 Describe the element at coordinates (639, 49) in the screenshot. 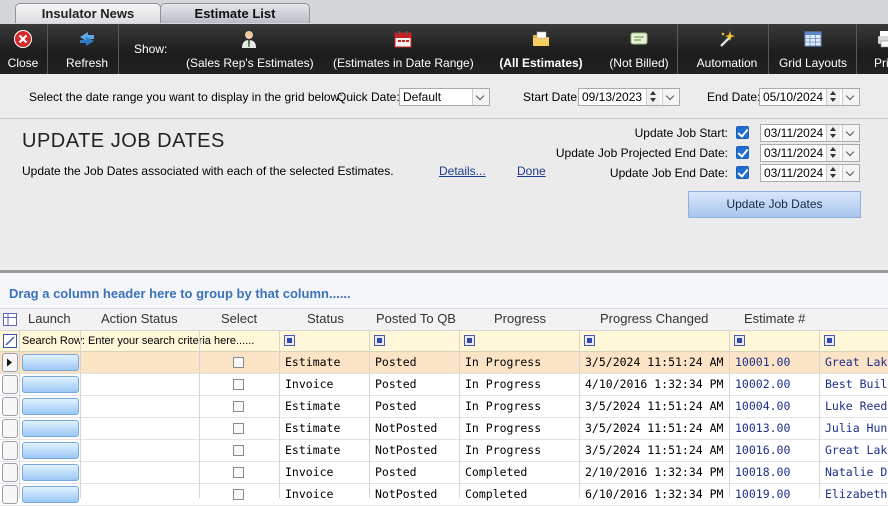

I see `not-billed-button: (Not Billed)` at that location.